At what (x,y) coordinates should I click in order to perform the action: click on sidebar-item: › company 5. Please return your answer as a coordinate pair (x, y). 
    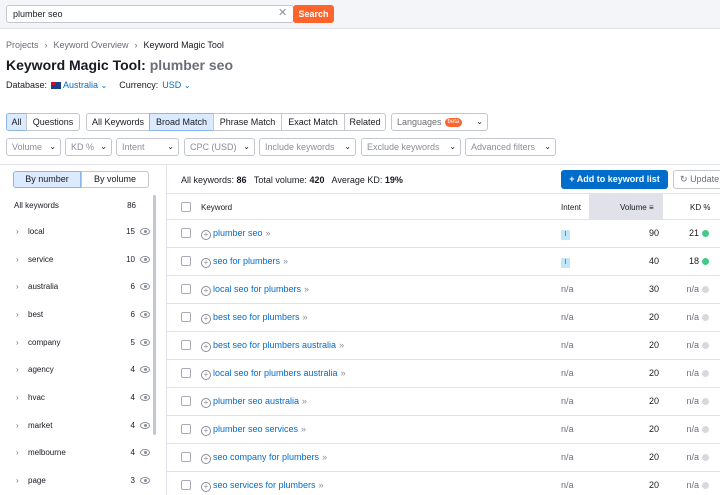
    Looking at the image, I should click on (82, 343).